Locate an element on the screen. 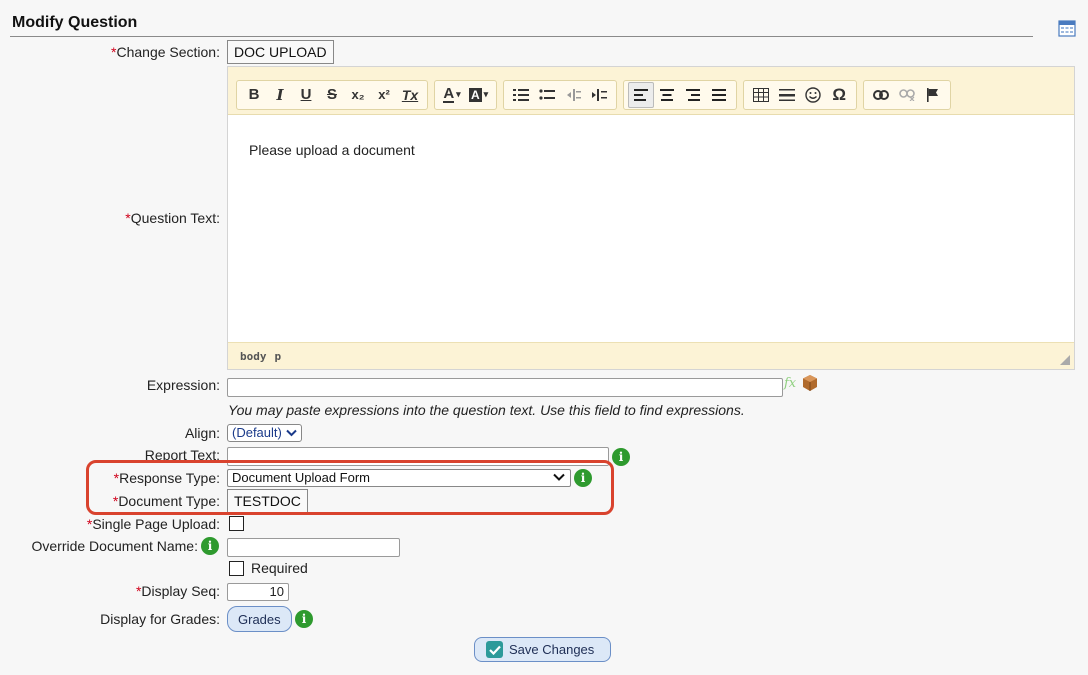  report-text-info-icon: i is located at coordinates (621, 457).